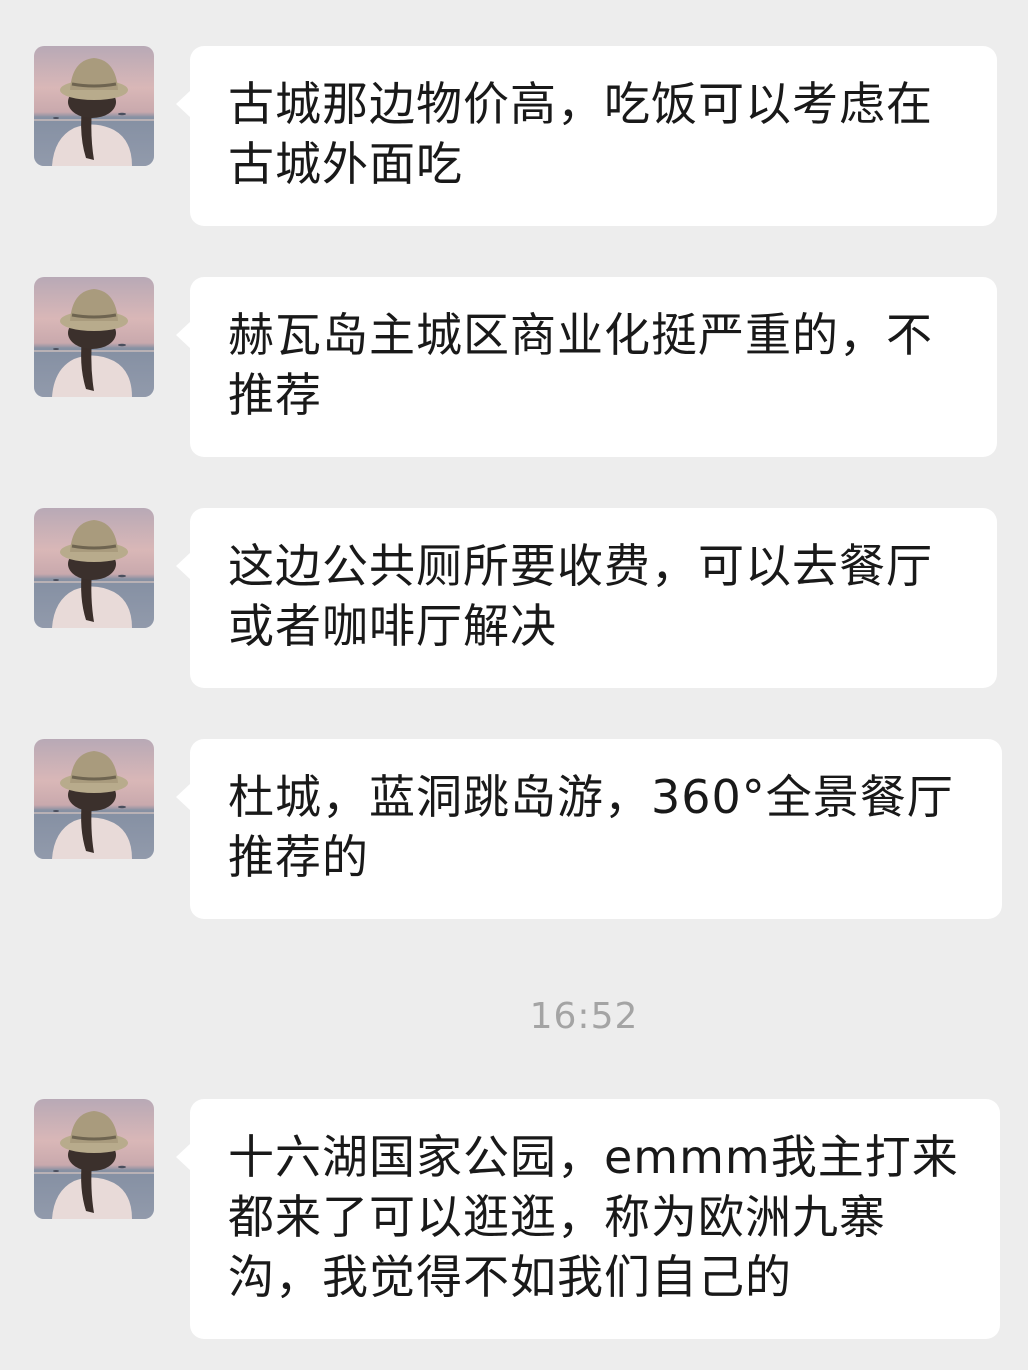 This screenshot has width=1028, height=1370. What do you see at coordinates (580, 134) in the screenshot?
I see `message-text: 古城那边物价高，吃饭可以考虑在古城外面吃` at bounding box center [580, 134].